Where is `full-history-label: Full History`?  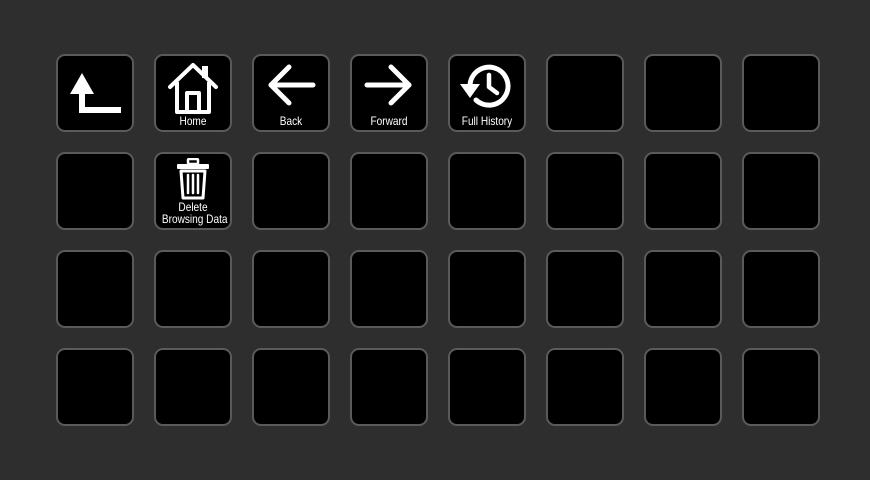 full-history-label: Full History is located at coordinates (487, 121).